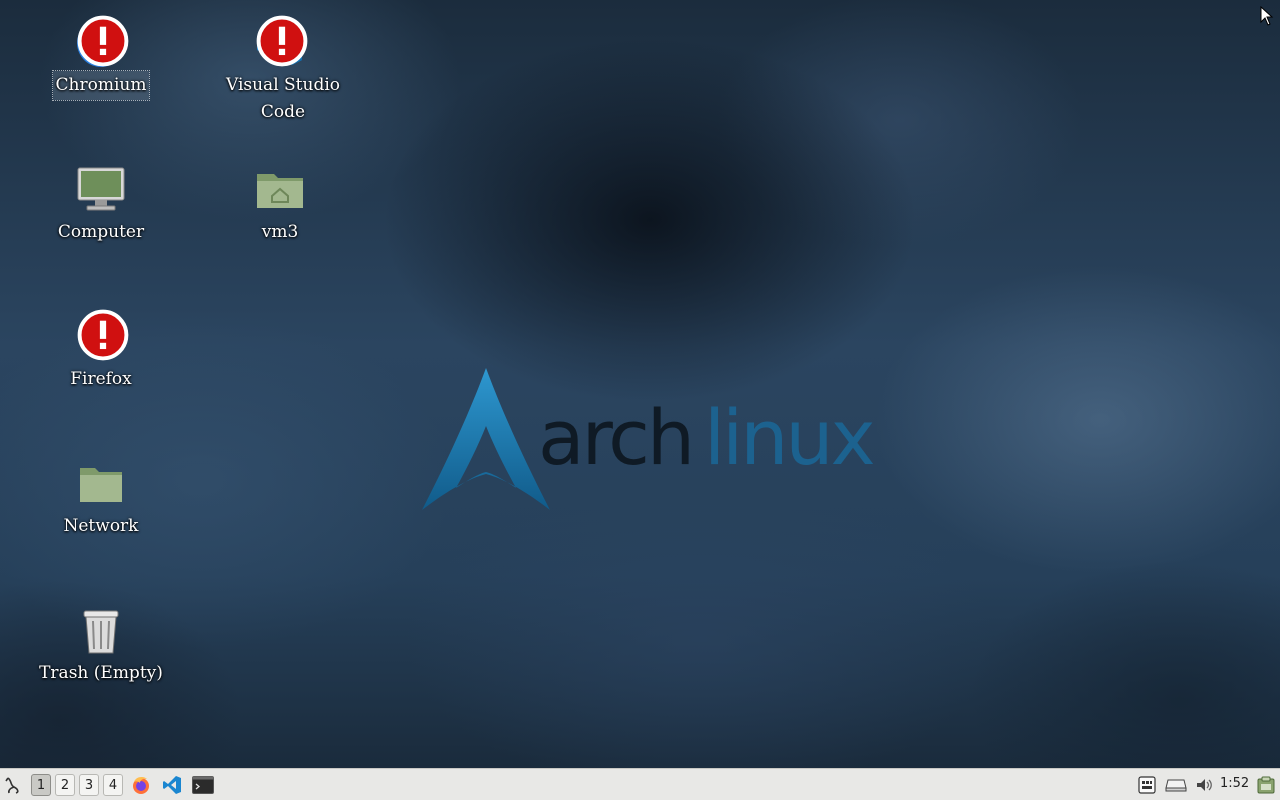 Image resolution: width=1280 pixels, height=800 pixels. I want to click on firefox-launcher, so click(141, 785).